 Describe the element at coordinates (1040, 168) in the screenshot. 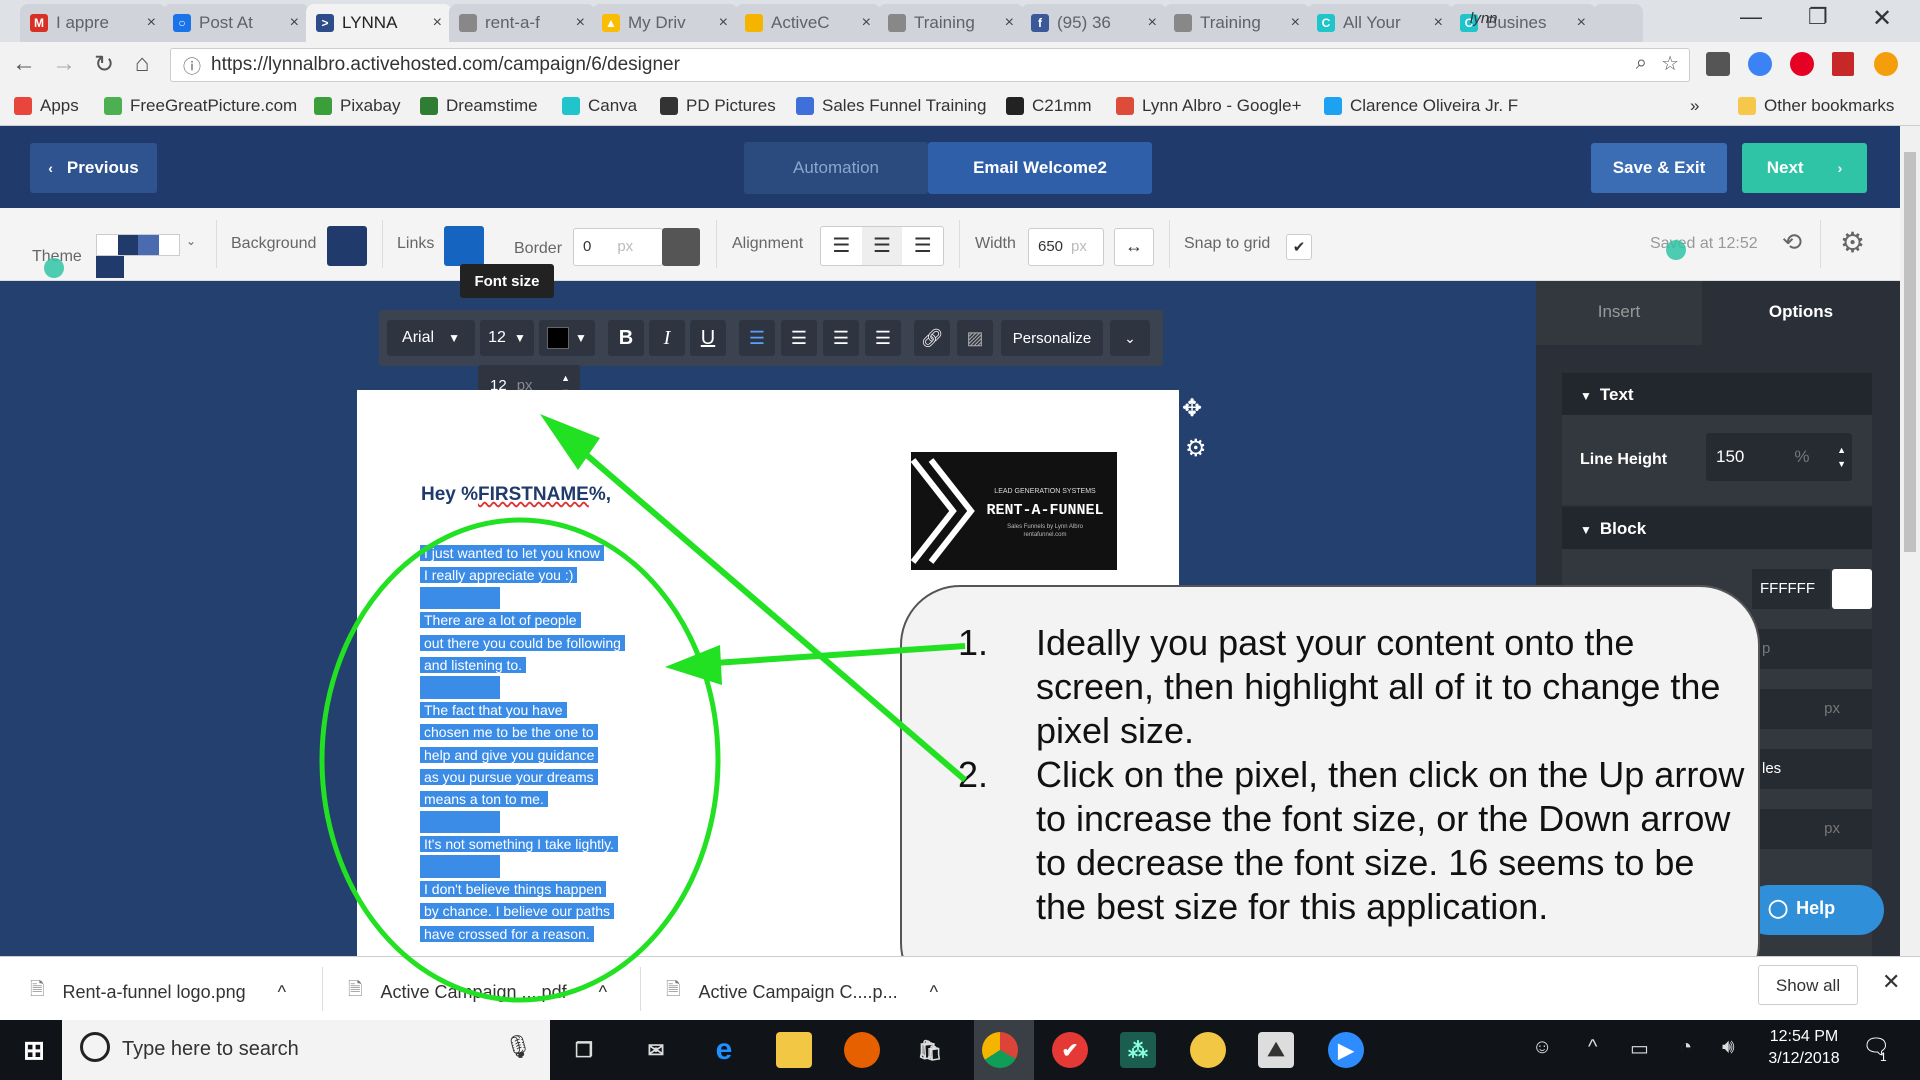

I see `tab-email-welcome: Email Welcome2` at that location.